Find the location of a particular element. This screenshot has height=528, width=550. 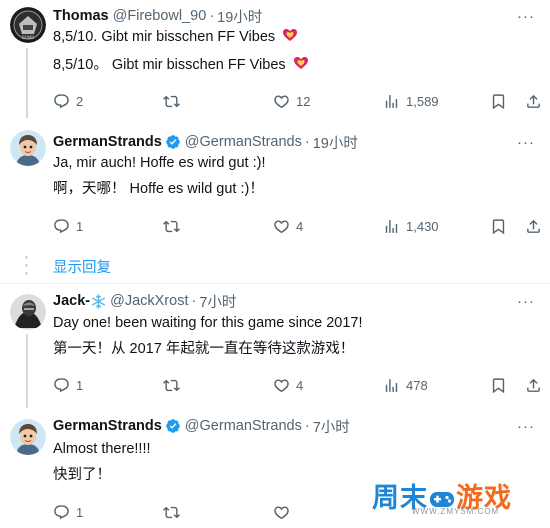

handle: @JackXrost is located at coordinates (149, 301).